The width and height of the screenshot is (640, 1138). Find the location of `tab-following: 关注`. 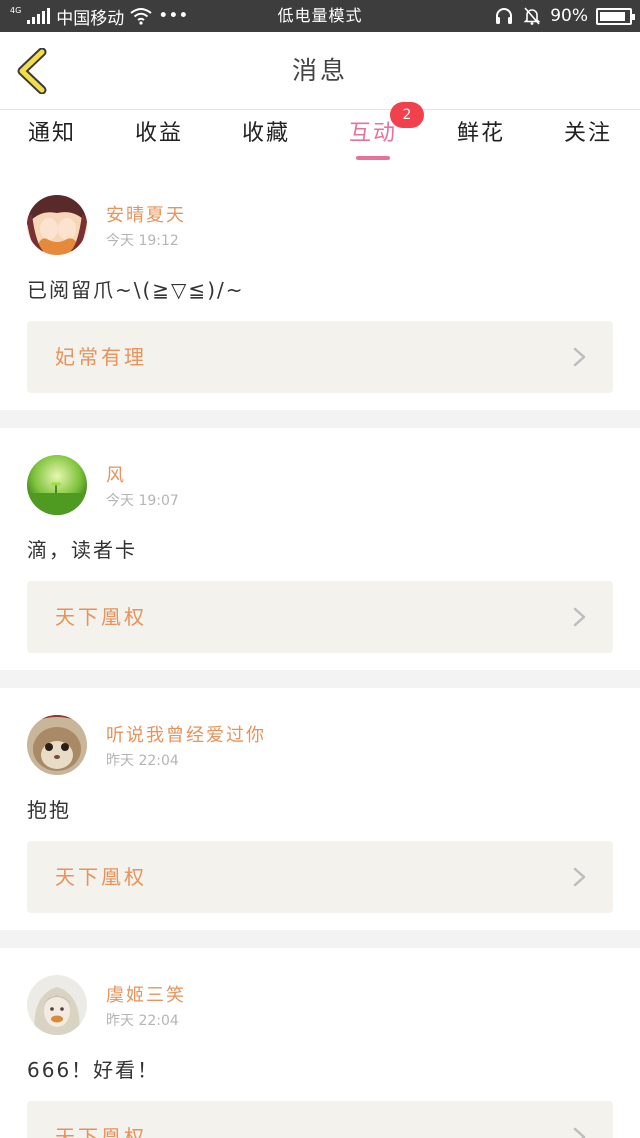

tab-following: 关注 is located at coordinates (588, 139).